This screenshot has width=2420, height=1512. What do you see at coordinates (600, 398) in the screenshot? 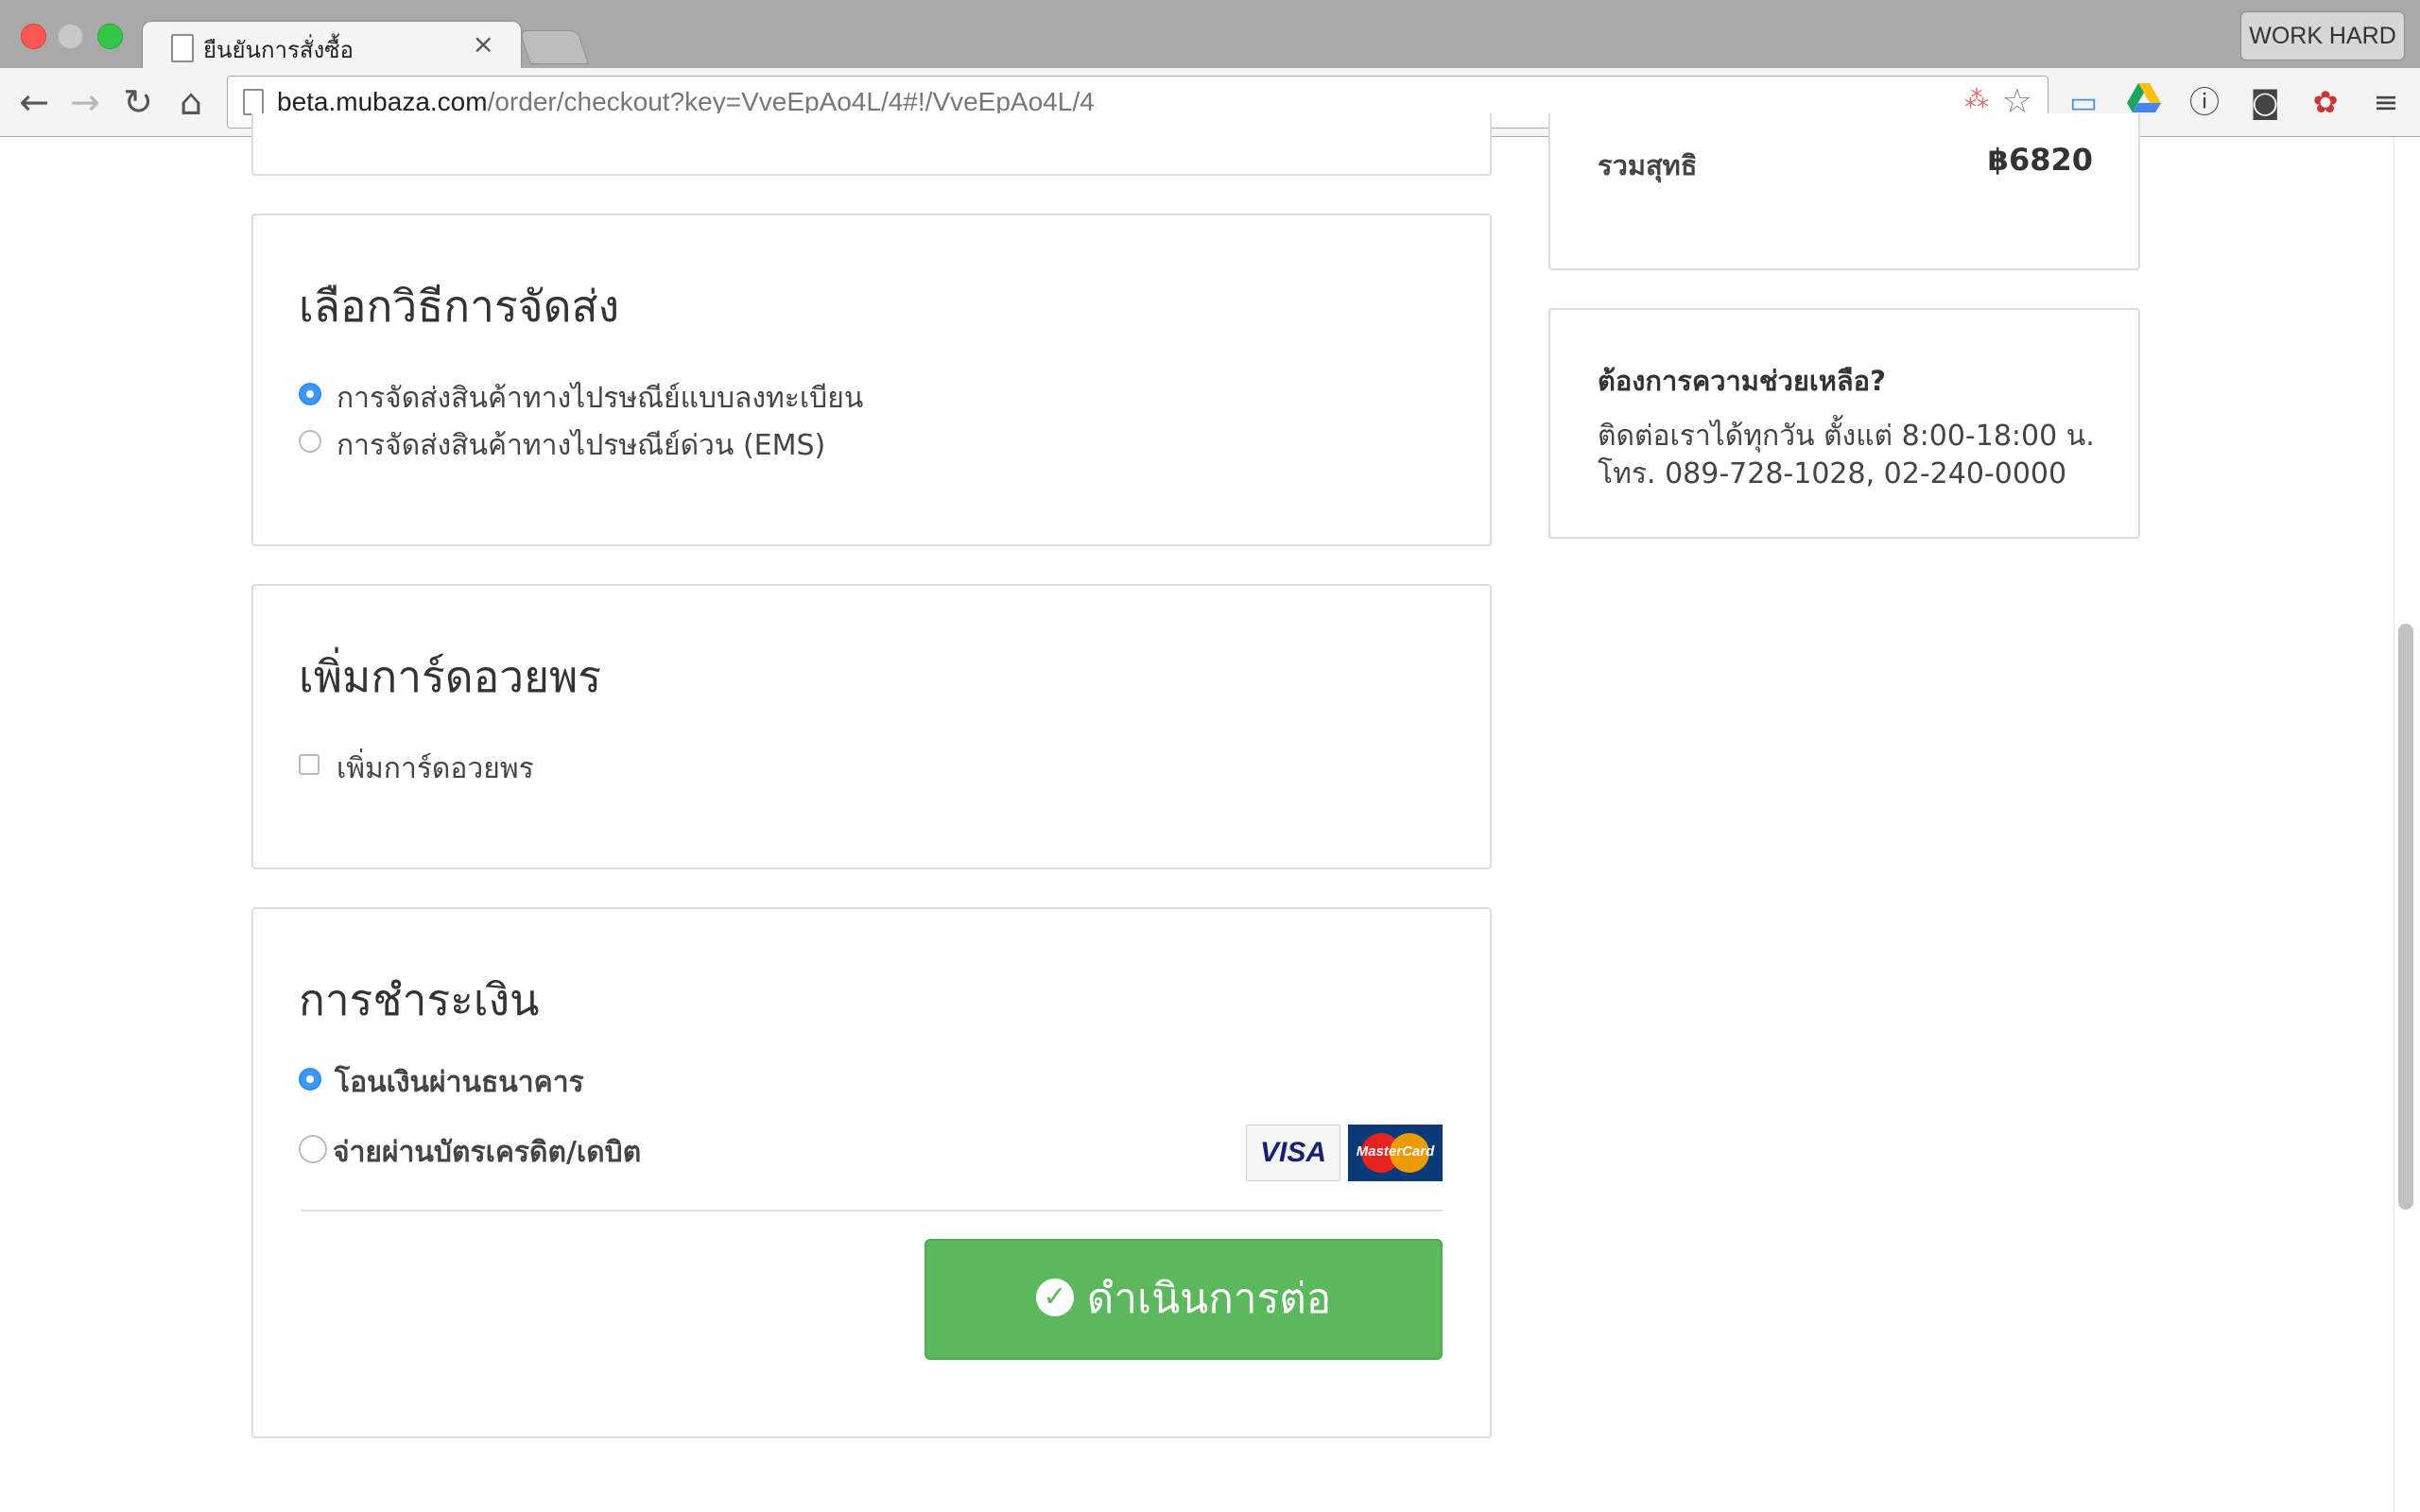
I see `shipping-option-label: การจัดส่งสินค้าทางไปรษณีย์แบบลงทะเบียน` at bounding box center [600, 398].